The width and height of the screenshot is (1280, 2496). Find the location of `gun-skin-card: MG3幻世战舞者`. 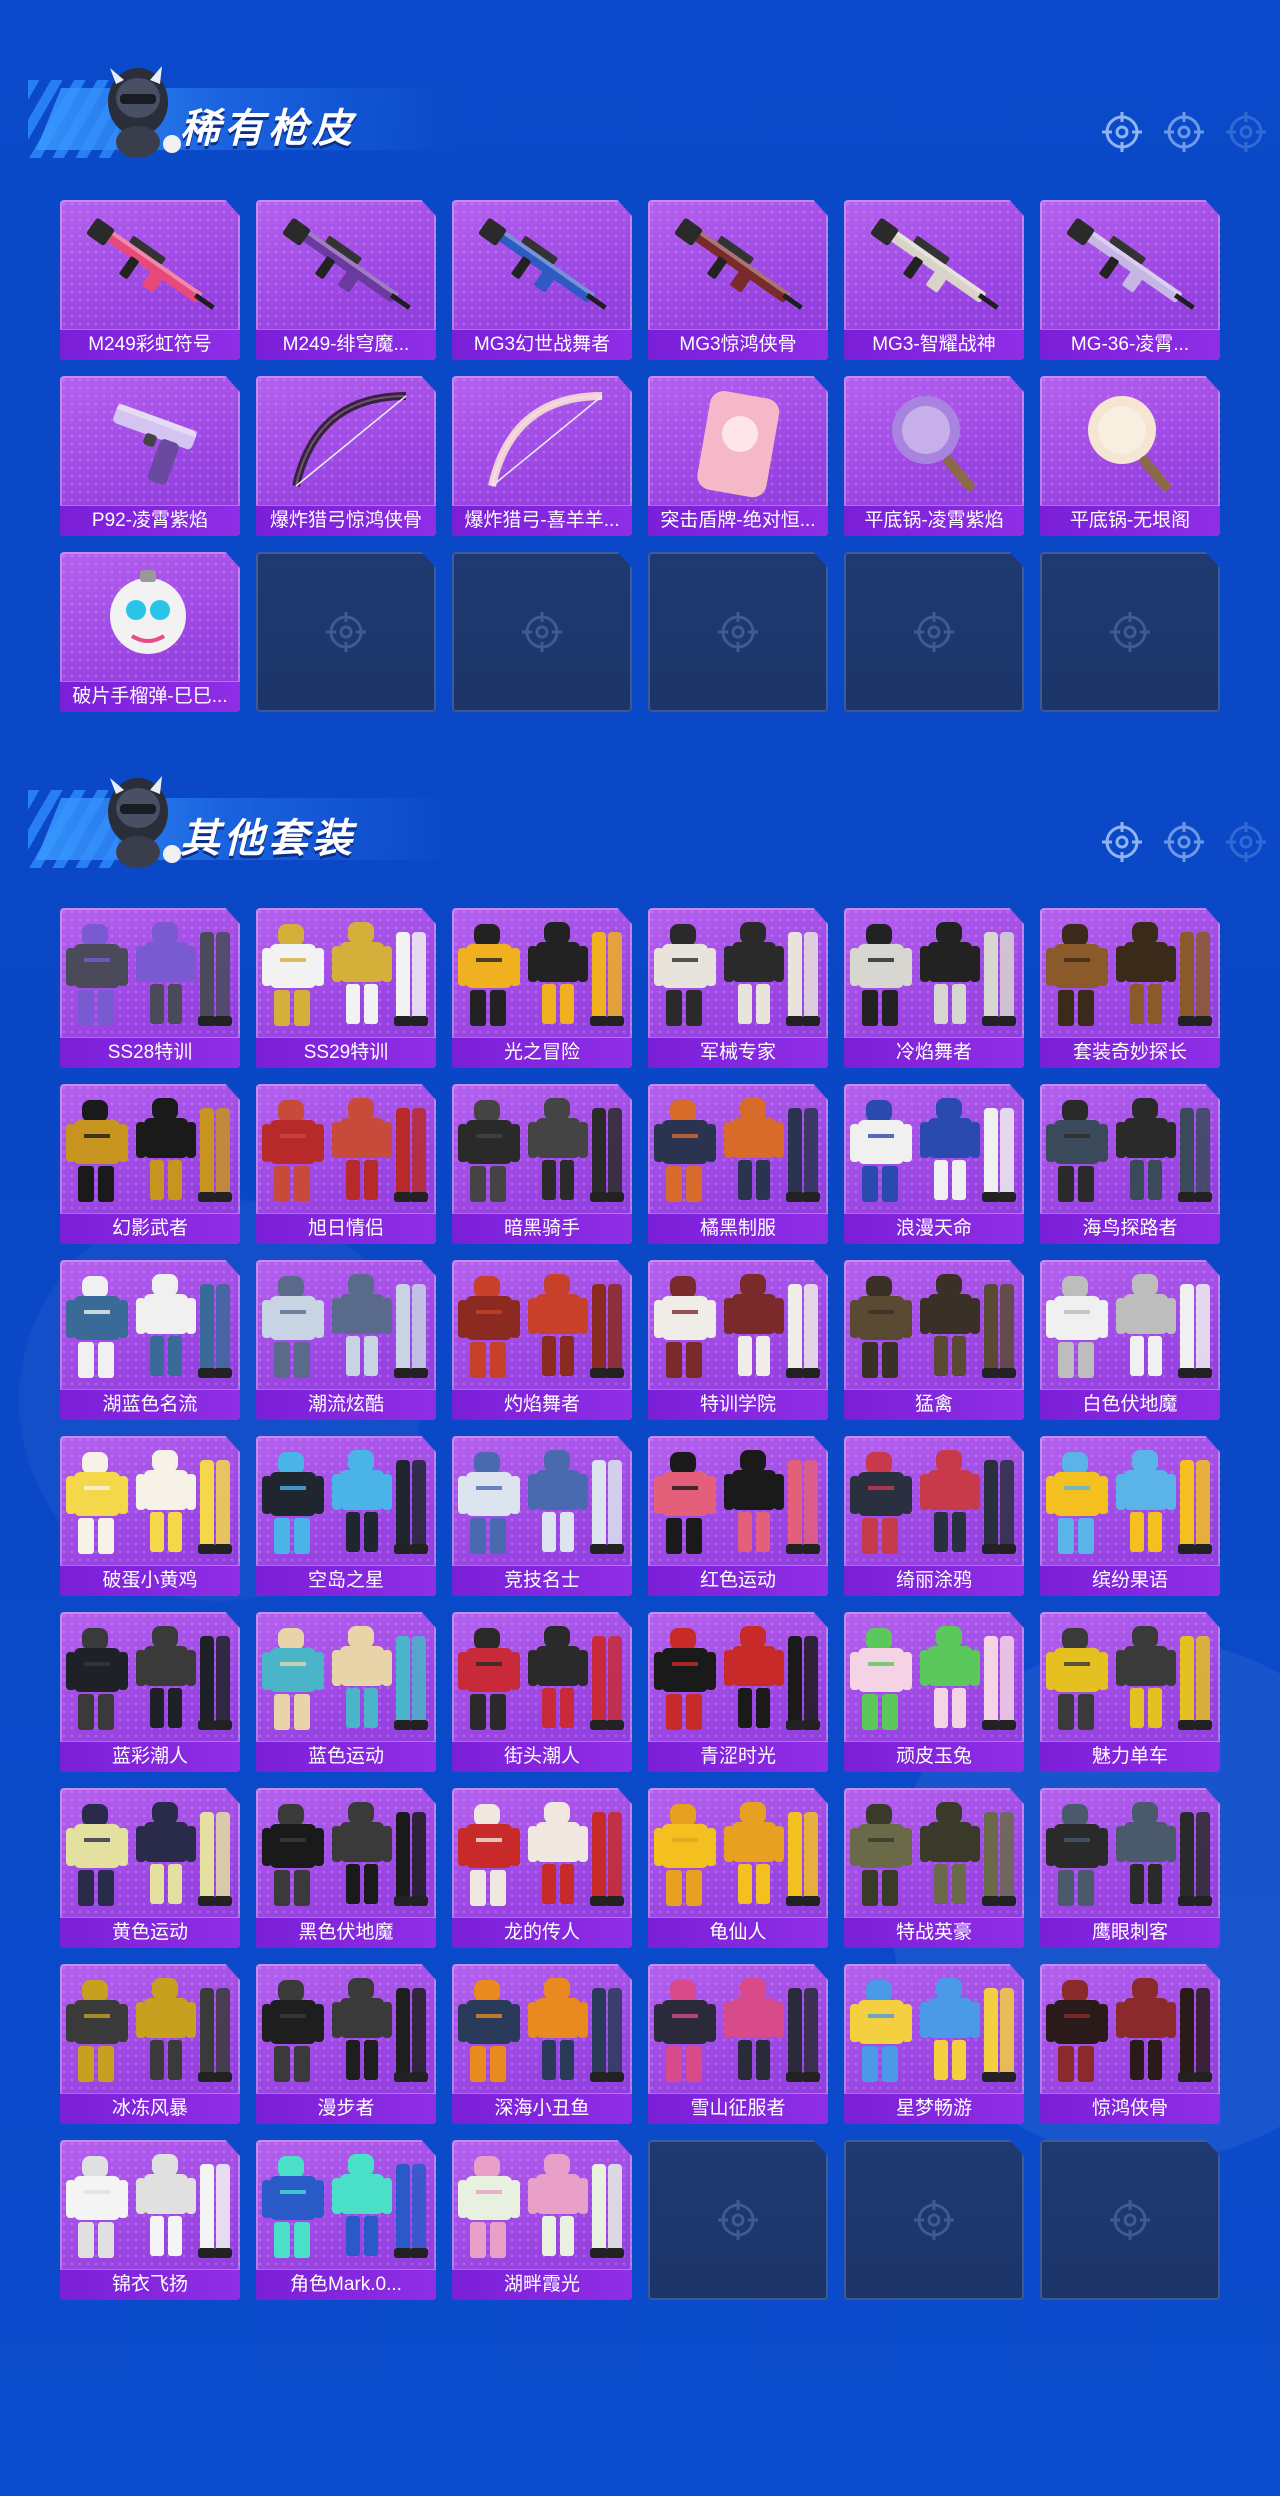

gun-skin-card: MG3幻世战舞者 is located at coordinates (542, 280).